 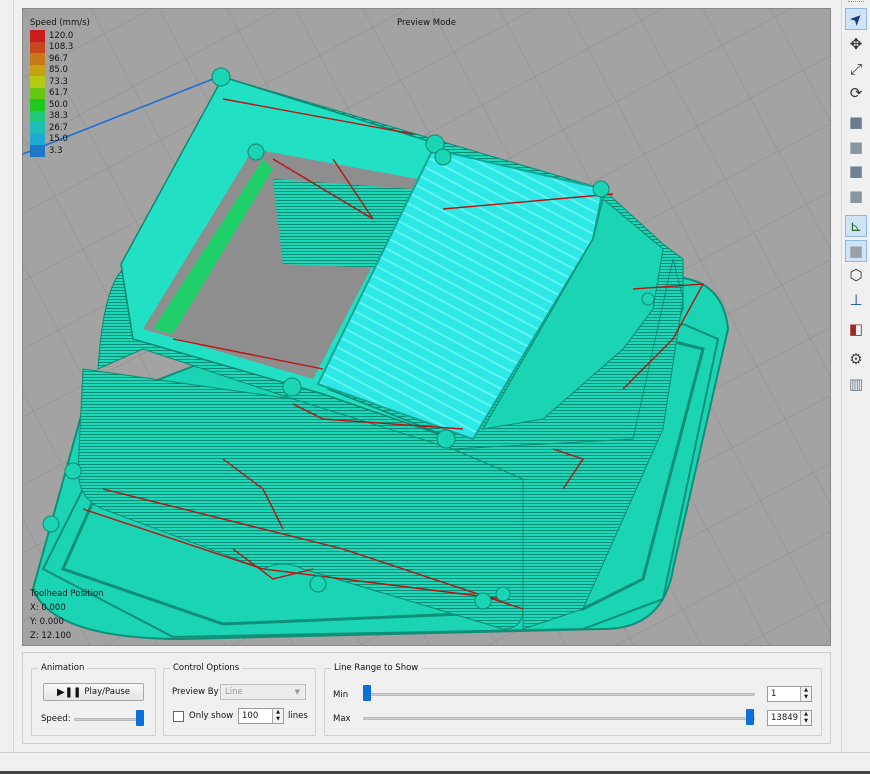 I want to click on preview-by-select: Line ▼, so click(x=263, y=692).